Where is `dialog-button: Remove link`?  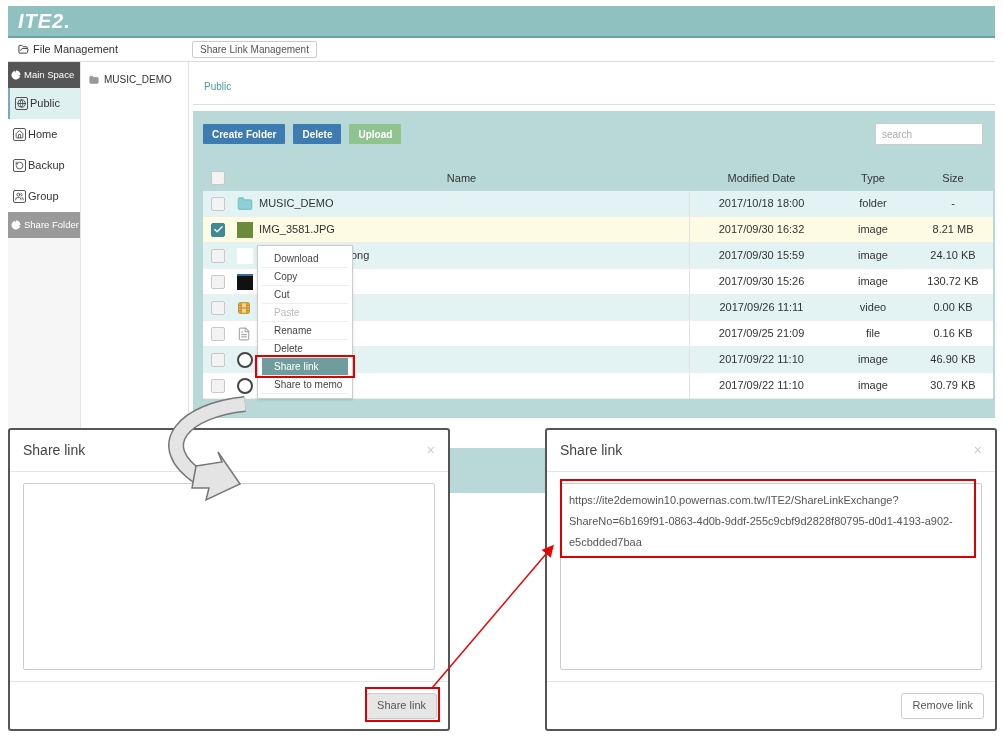
dialog-button: Remove link is located at coordinates (942, 705).